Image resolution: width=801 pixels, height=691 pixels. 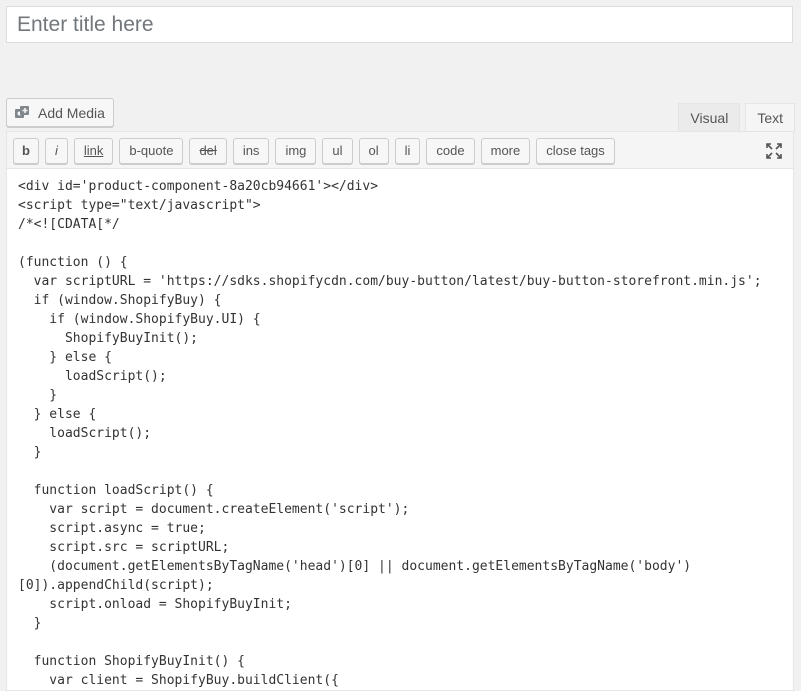 I want to click on code-line: <script type="text/javascript">, so click(x=139, y=205).